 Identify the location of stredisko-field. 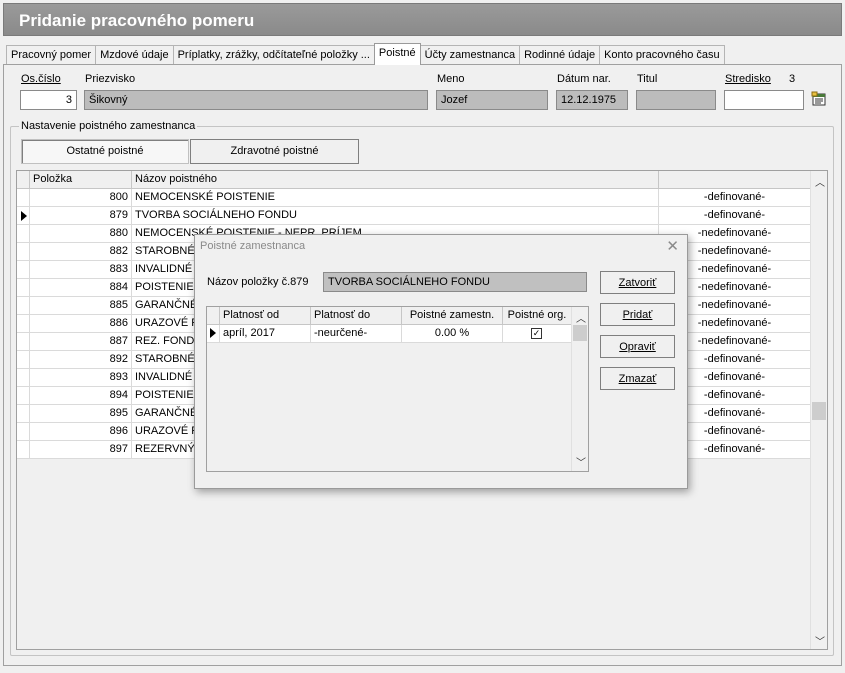
(764, 100).